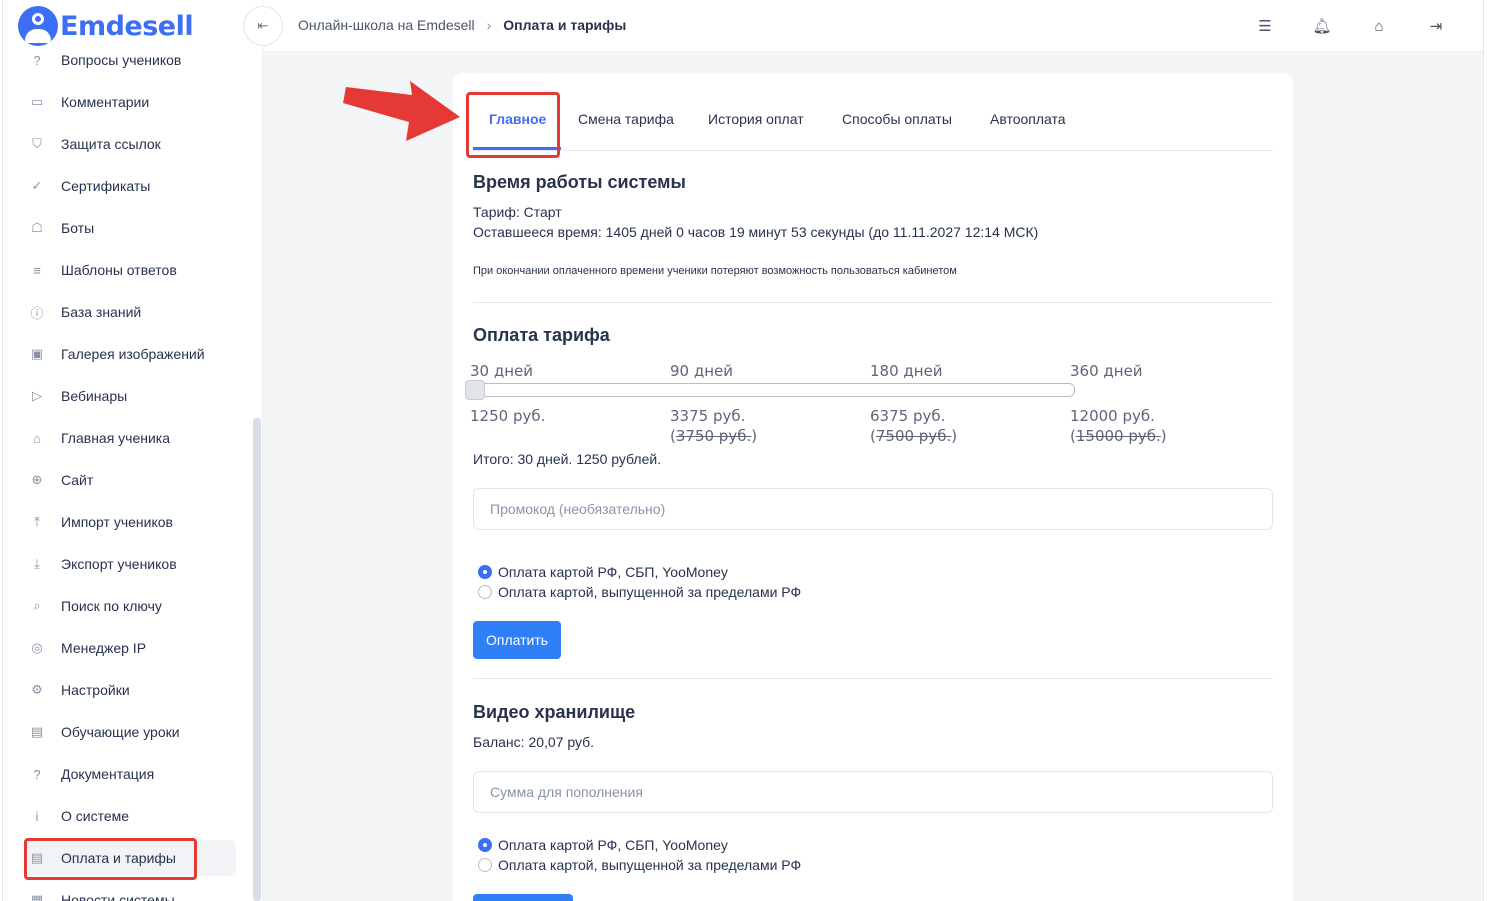 Image resolution: width=1489 pixels, height=901 pixels. Describe the element at coordinates (914, 436) in the screenshot. I see `period-old-price: (7500 руб.)` at that location.